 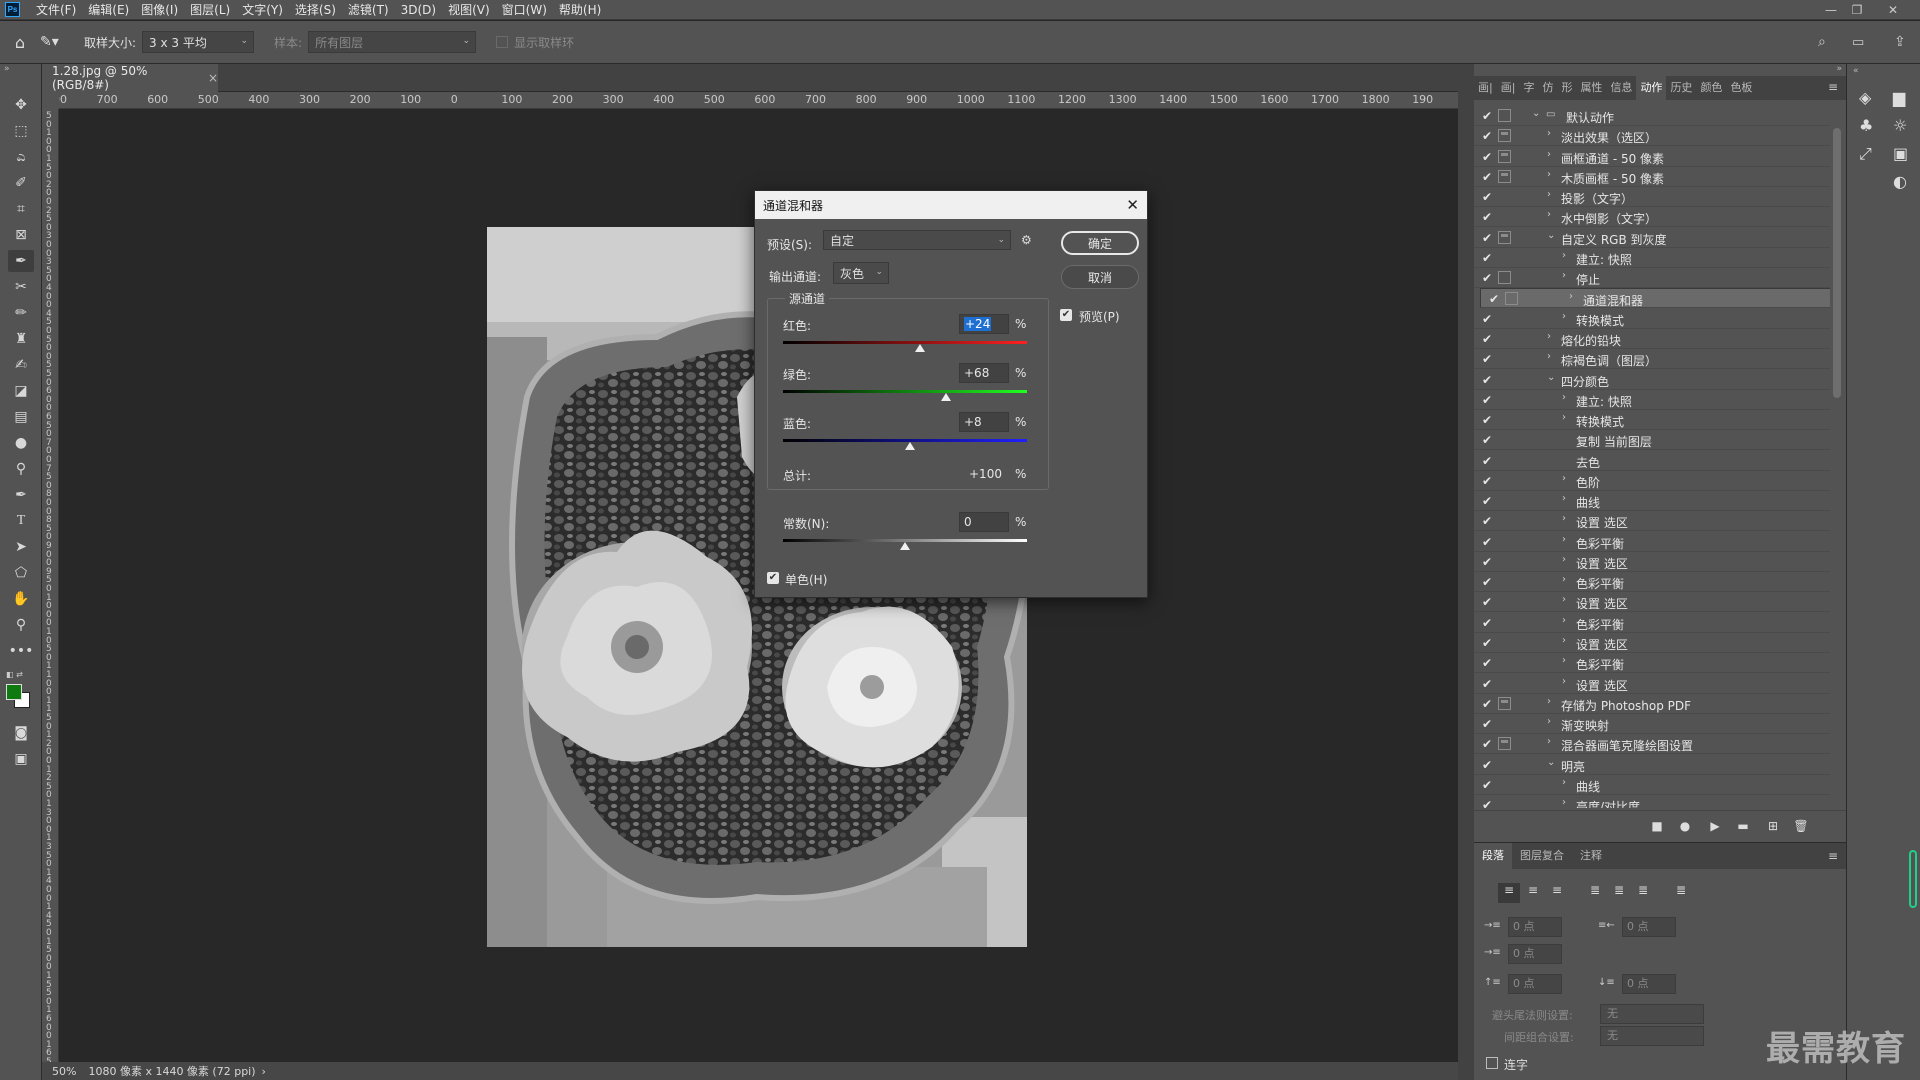 I want to click on action-row: ✔ › 画框通道 - 50 像素, so click(x=1653, y=157).